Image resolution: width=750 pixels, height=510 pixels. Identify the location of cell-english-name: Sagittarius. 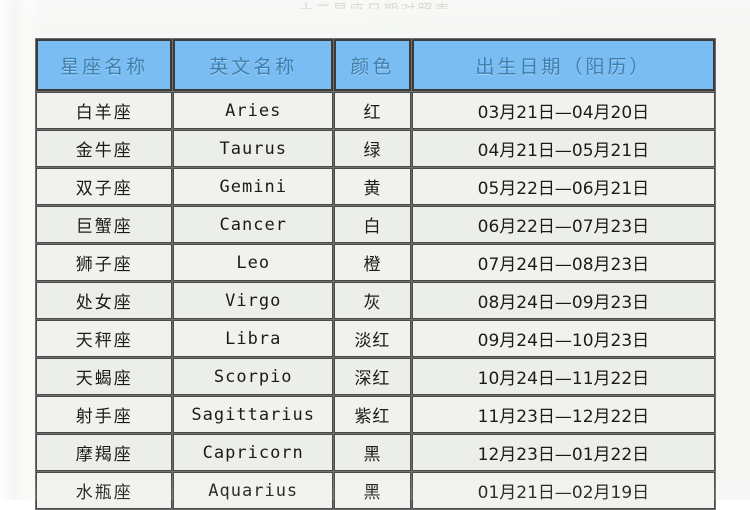
(253, 414).